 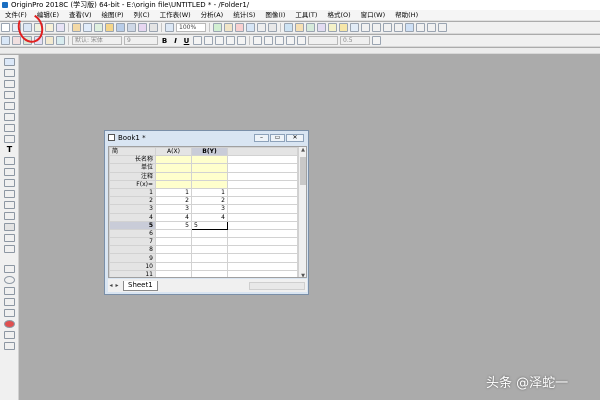 What do you see at coordinates (302, 212) in the screenshot?
I see `vertical-scrollbar: ▲ ▼` at bounding box center [302, 212].